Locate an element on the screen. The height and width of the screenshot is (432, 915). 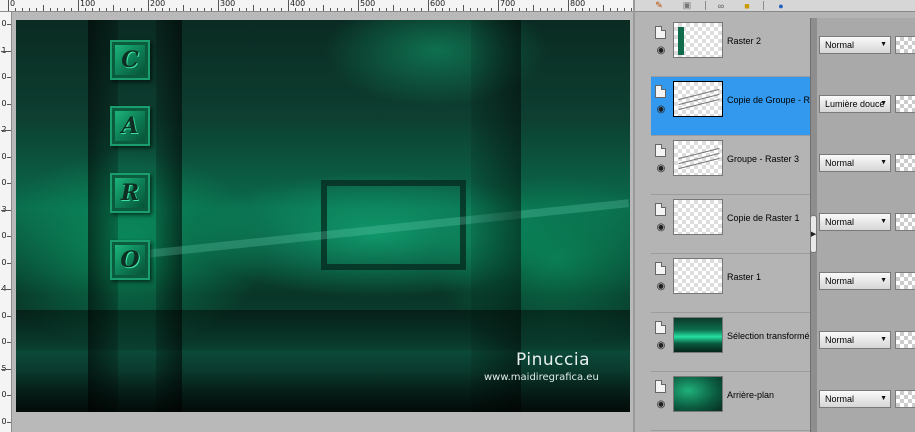
blend-row: Lumière douce ▼ is located at coordinates (866, 106).